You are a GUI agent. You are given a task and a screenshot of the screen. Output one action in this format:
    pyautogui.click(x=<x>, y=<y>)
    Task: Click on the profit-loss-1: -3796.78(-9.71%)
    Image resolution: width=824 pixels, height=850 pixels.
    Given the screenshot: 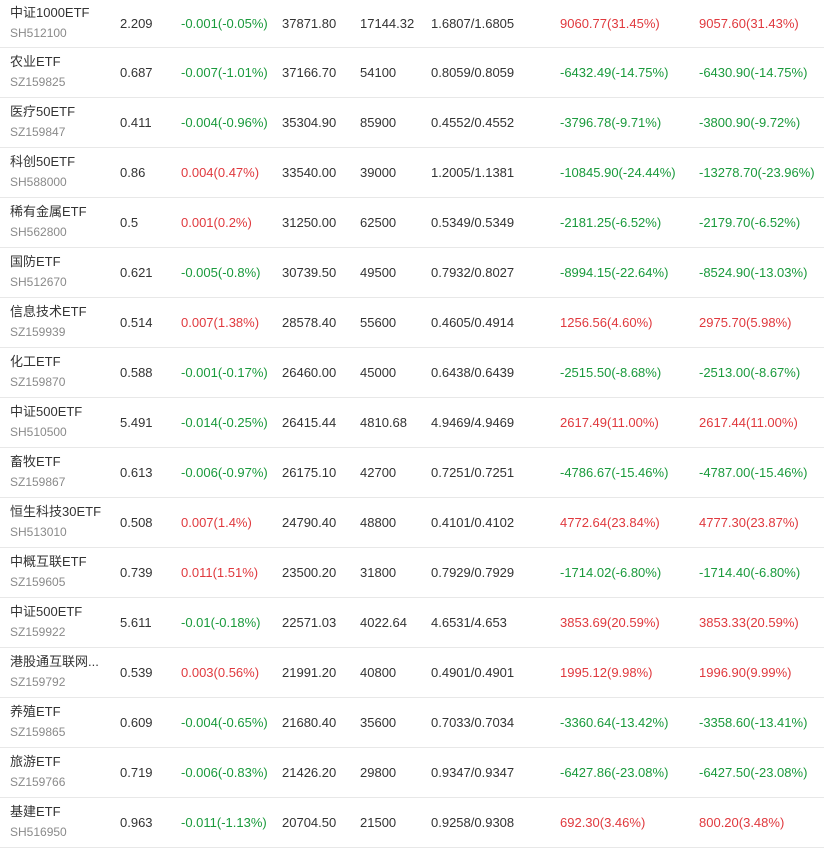 What is the action you would take?
    pyautogui.click(x=611, y=122)
    